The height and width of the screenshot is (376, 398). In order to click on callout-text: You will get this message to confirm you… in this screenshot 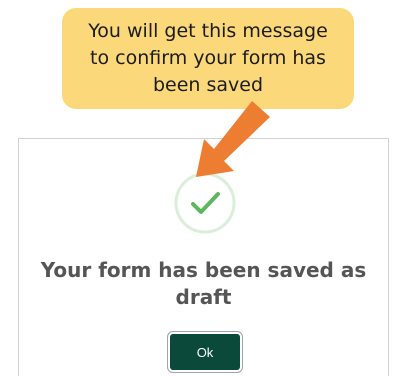, I will do `click(208, 58)`.